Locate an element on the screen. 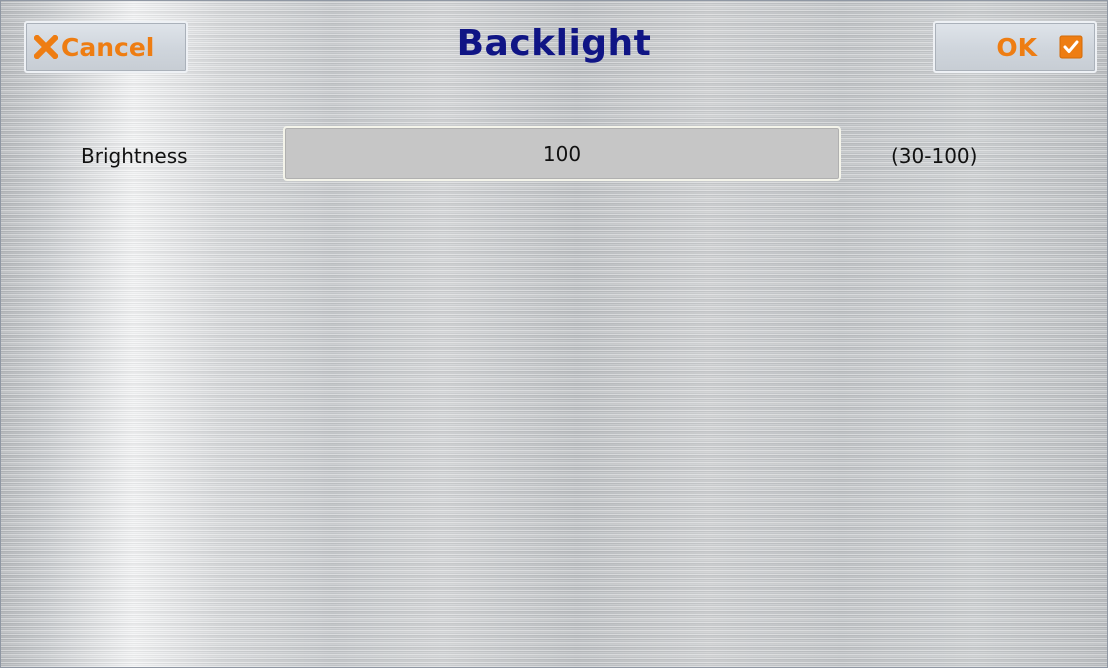  brightness-value: 100 is located at coordinates (562, 153).